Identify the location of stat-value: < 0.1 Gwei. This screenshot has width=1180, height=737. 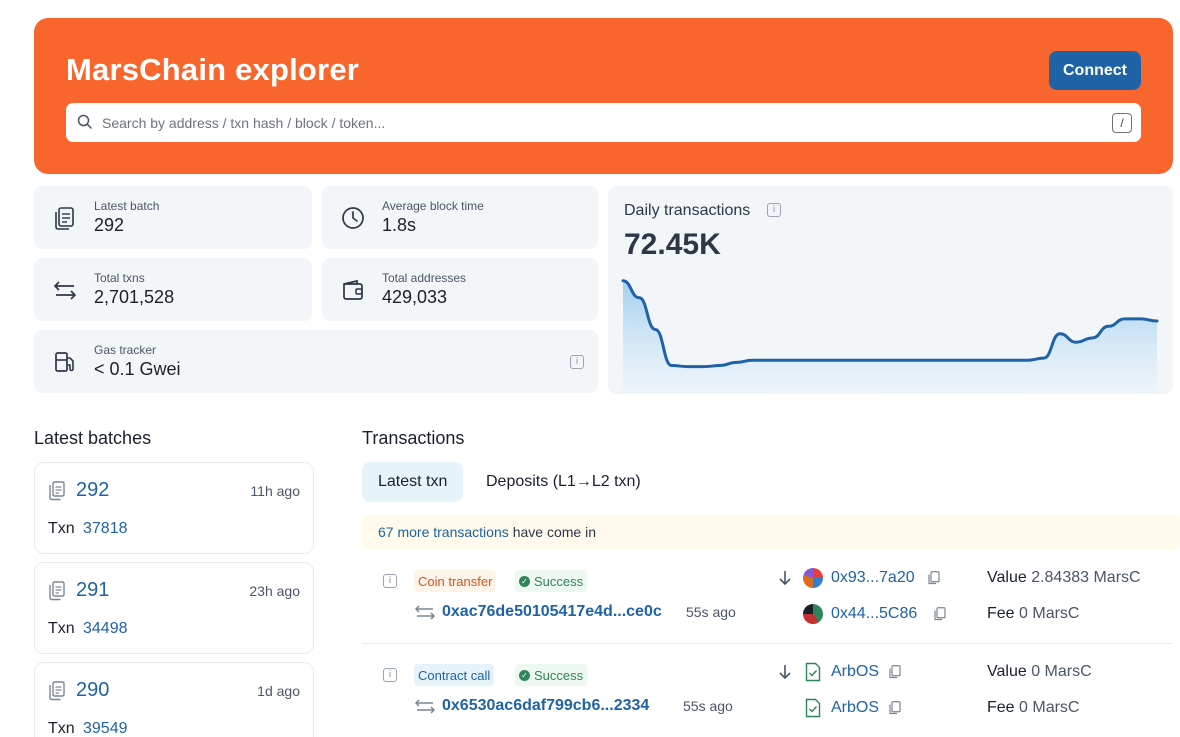
(137, 369).